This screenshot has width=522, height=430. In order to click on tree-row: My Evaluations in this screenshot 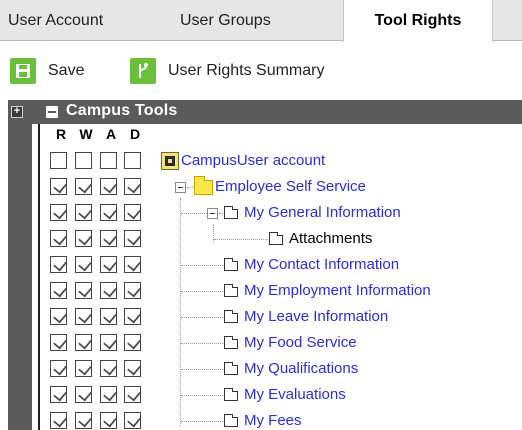, I will do `click(261, 396)`.